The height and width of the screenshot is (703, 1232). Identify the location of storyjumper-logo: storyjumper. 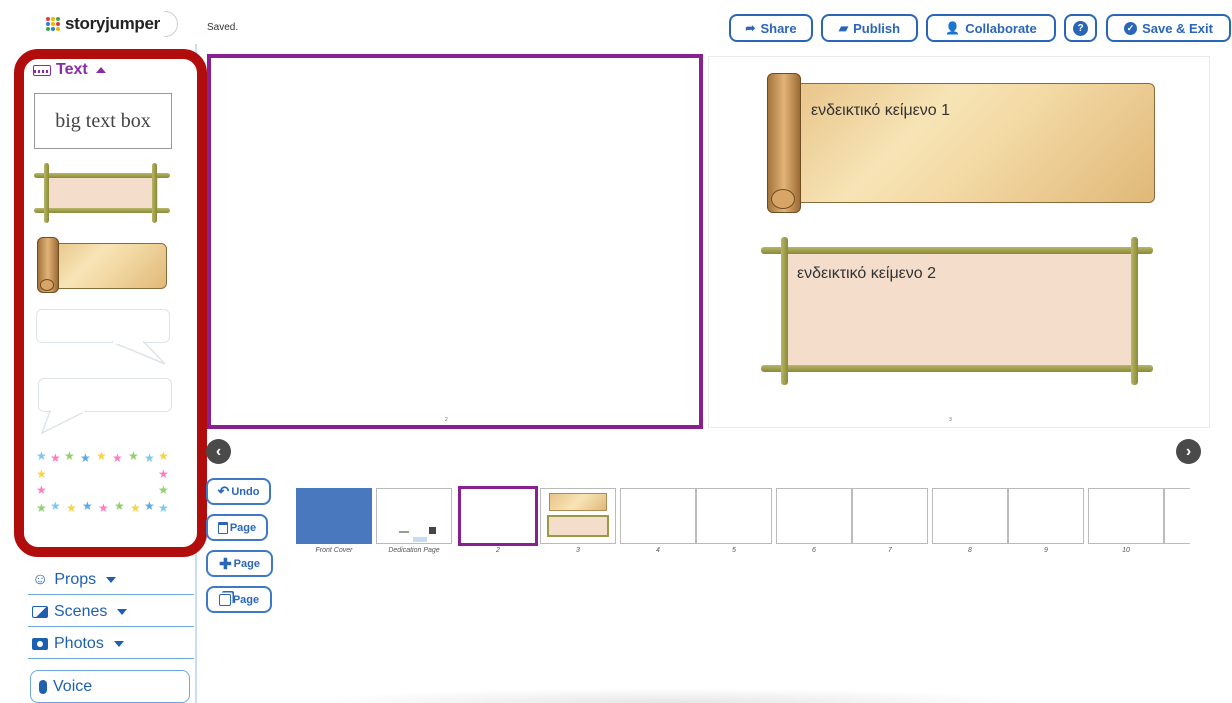
(112, 24).